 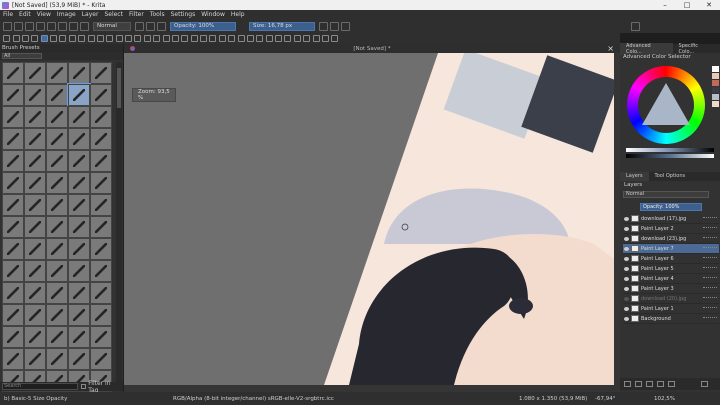 What do you see at coordinates (660, 384) in the screenshot?
I see `move-layer-up-icon` at bounding box center [660, 384].